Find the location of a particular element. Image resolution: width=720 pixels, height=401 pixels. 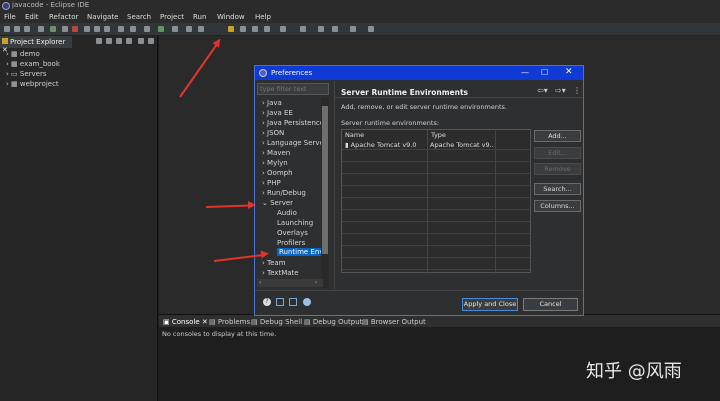

new-icon is located at coordinates (7, 29).